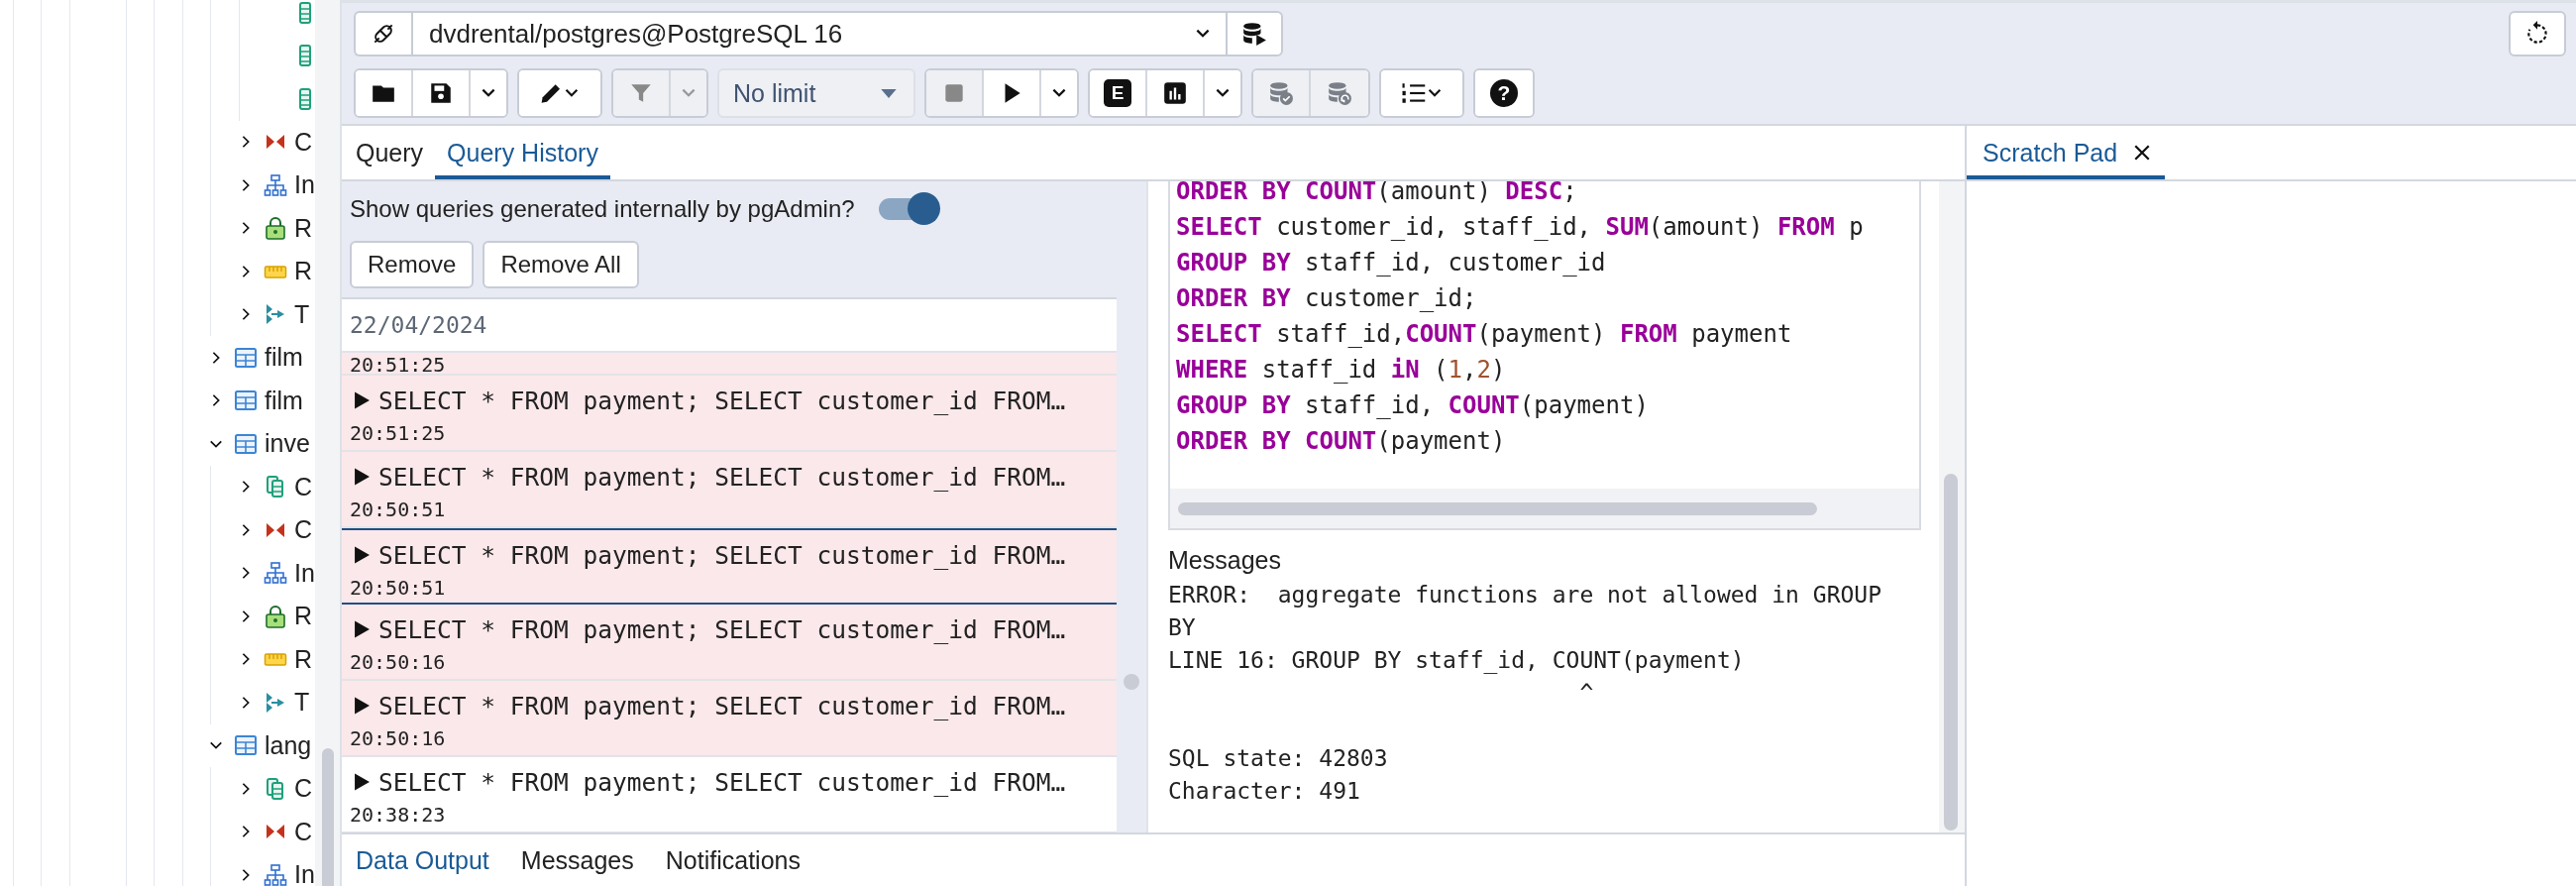  What do you see at coordinates (288, 745) in the screenshot?
I see `tree-item-label: lang` at bounding box center [288, 745].